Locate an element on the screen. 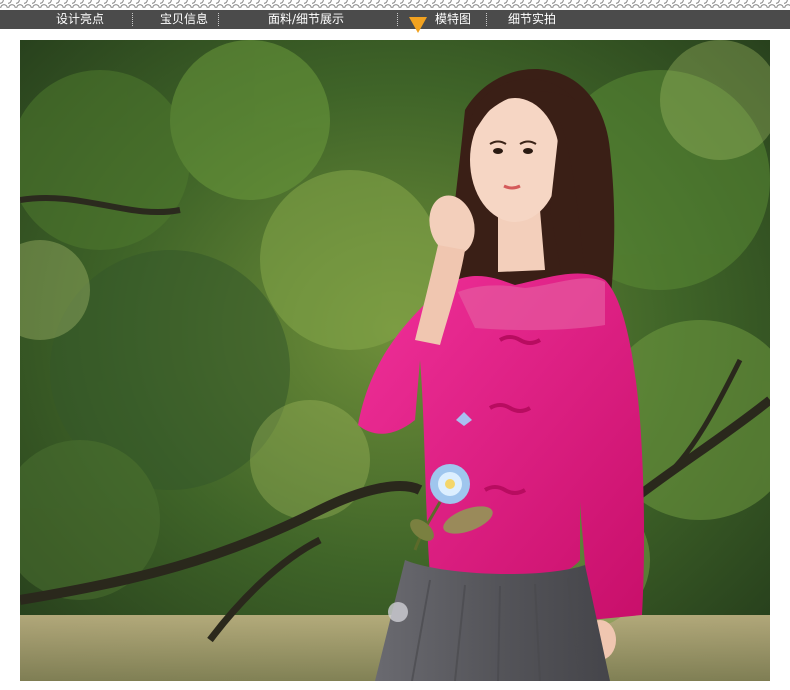 The width and height of the screenshot is (790, 690). section-nav-bar: 设计亮点 宝贝信息 面料/细节展示 模特图 细节实拍 is located at coordinates (395, 19).